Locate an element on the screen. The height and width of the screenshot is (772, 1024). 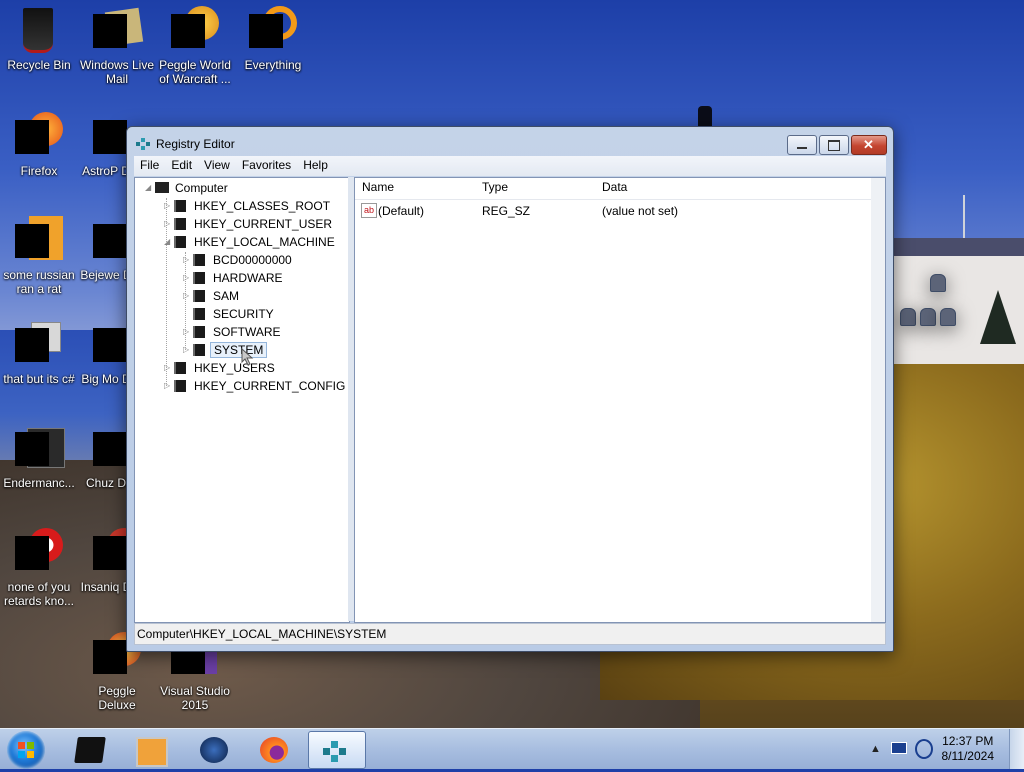
volume-icon is located at coordinates (924, 749).